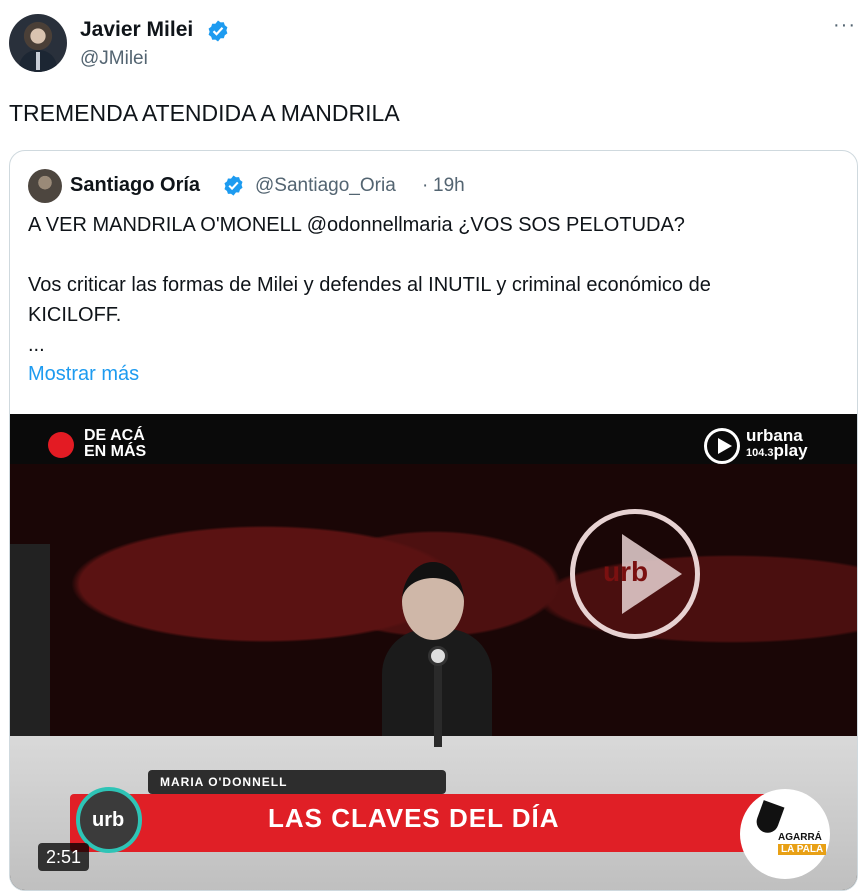 This screenshot has height=895, width=868. What do you see at coordinates (438, 656) in the screenshot?
I see `microphone-icon` at bounding box center [438, 656].